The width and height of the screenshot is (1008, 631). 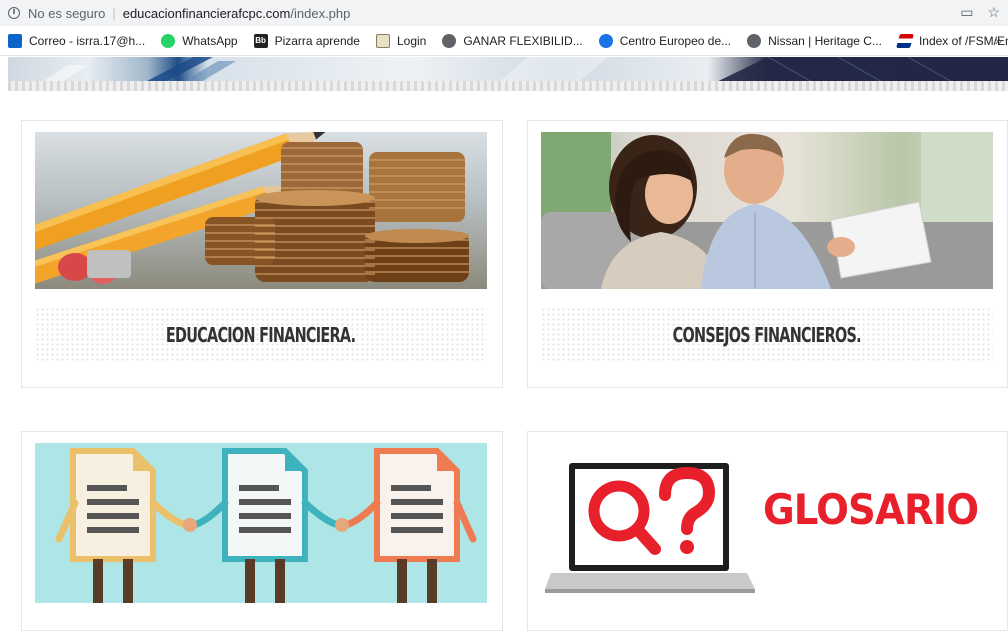 I want to click on more-bookmarks-button: », so click(x=998, y=40).